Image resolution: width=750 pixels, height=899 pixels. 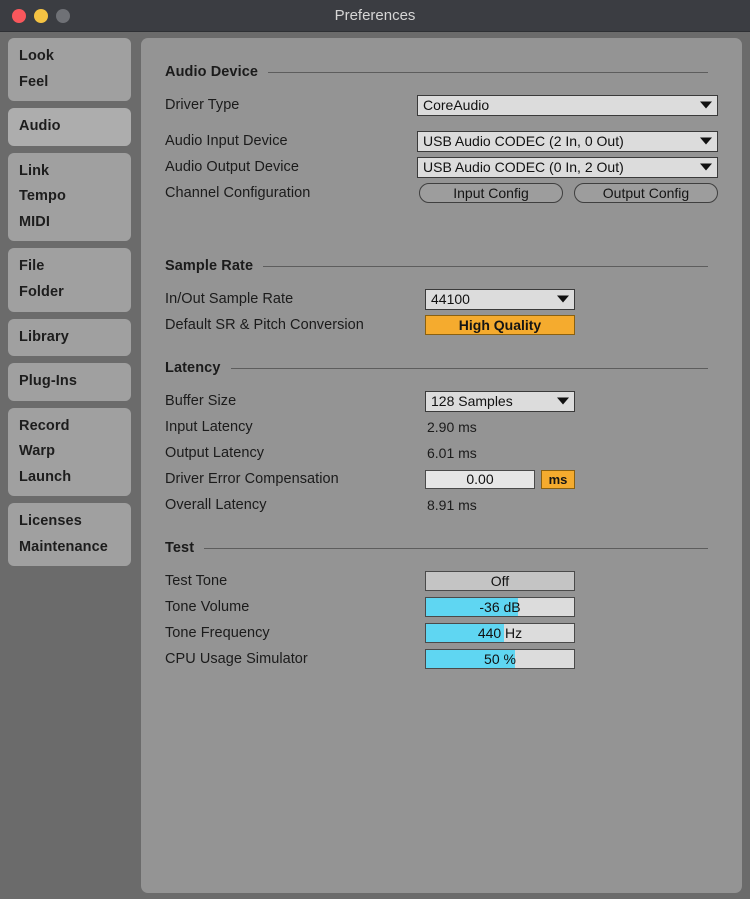 What do you see at coordinates (500, 325) in the screenshot?
I see `default-sr-pitch-conversion-toggle: High Quality` at bounding box center [500, 325].